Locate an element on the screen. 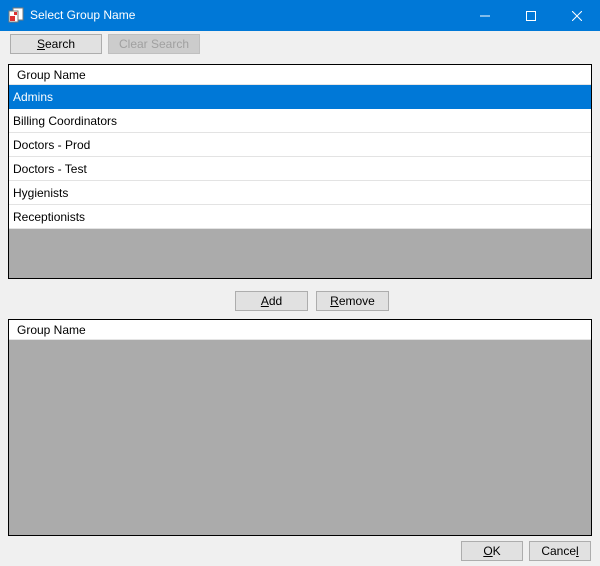  ok-mnemonic: O is located at coordinates (488, 551).